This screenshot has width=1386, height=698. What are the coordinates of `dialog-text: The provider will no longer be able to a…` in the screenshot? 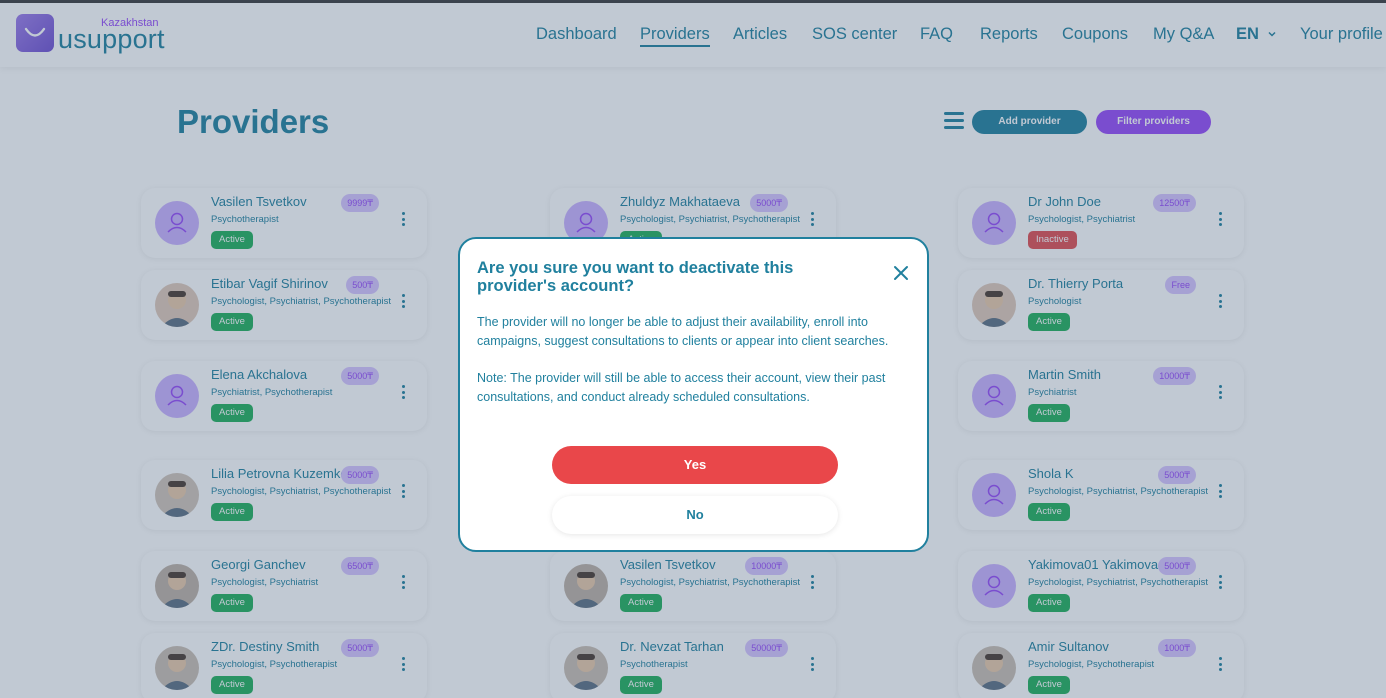 It's located at (683, 331).